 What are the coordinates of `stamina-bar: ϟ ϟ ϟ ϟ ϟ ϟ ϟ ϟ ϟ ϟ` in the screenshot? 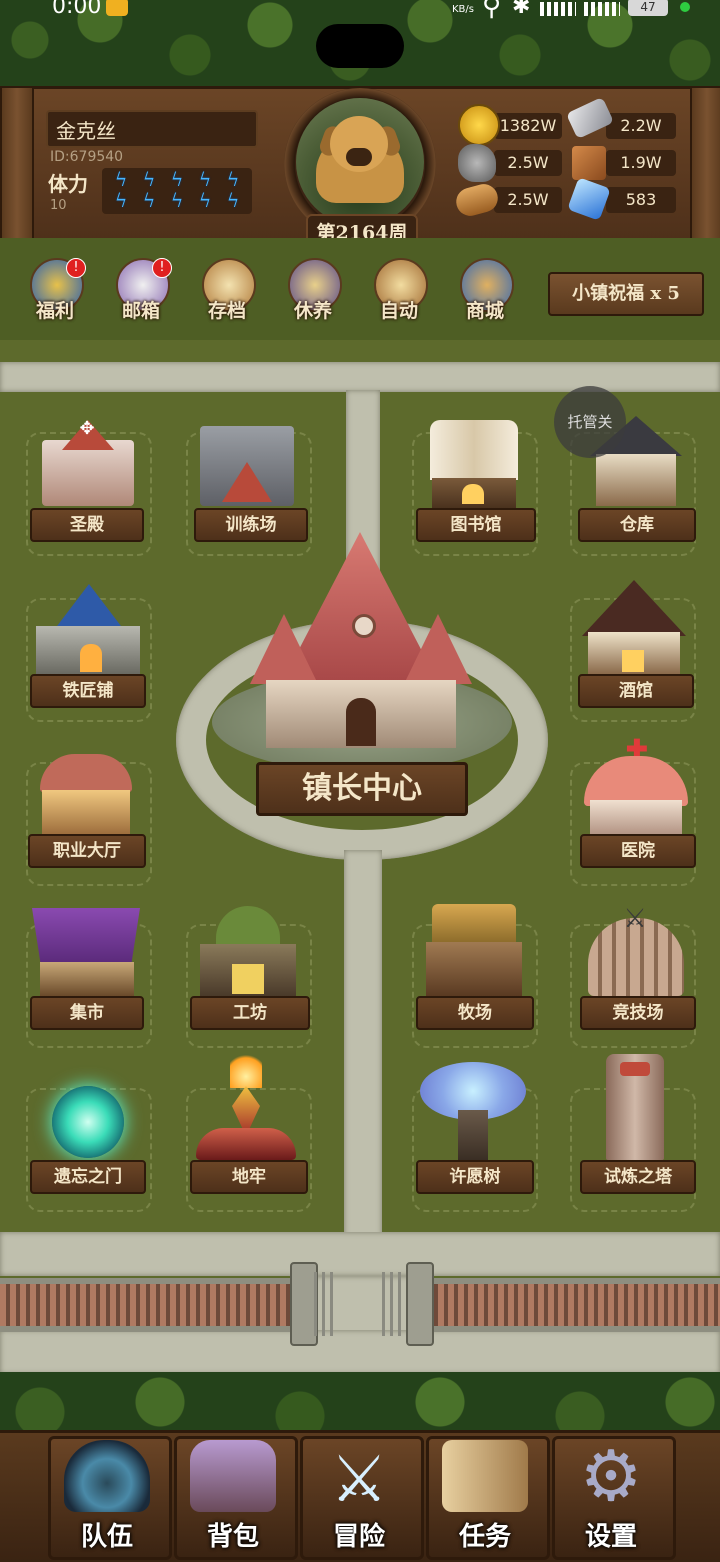 It's located at (177, 191).